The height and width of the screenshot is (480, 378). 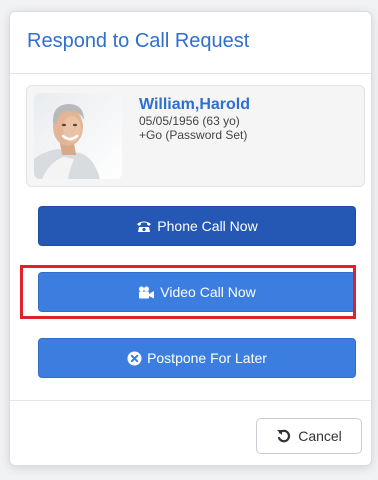 I want to click on footer-divider, so click(x=190, y=400).